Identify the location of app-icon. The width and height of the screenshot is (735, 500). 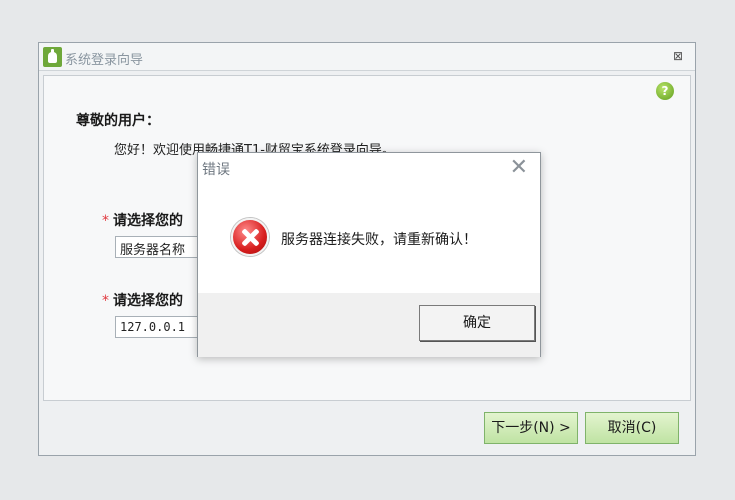
(52, 57).